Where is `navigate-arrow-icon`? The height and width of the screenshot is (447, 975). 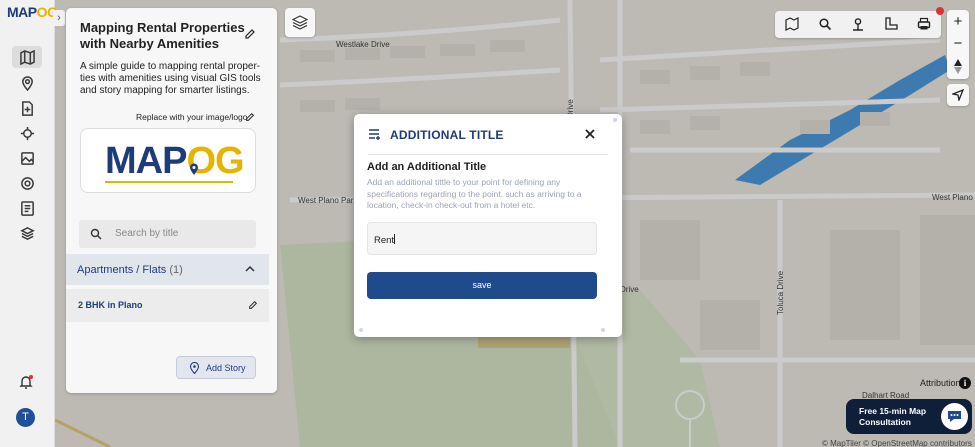 navigate-arrow-icon is located at coordinates (958, 95).